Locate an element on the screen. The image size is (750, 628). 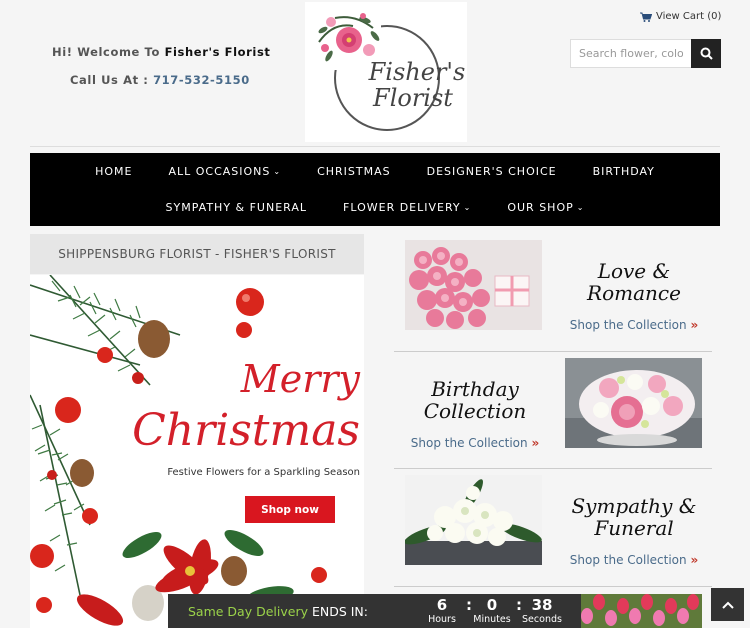
collection-image-partial is located at coordinates (633, 611).